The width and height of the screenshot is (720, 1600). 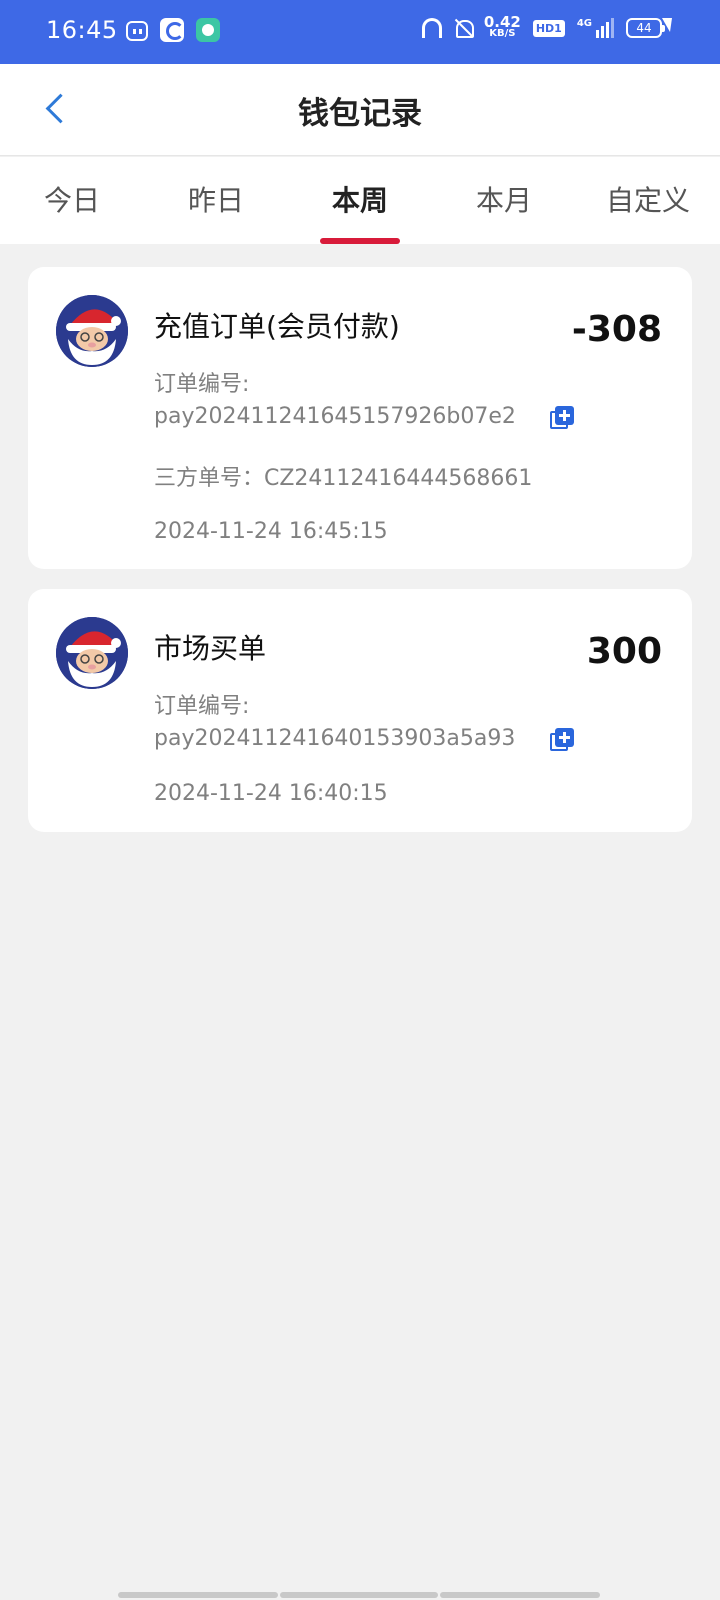 I want to click on network-type: 4G, so click(x=584, y=23).